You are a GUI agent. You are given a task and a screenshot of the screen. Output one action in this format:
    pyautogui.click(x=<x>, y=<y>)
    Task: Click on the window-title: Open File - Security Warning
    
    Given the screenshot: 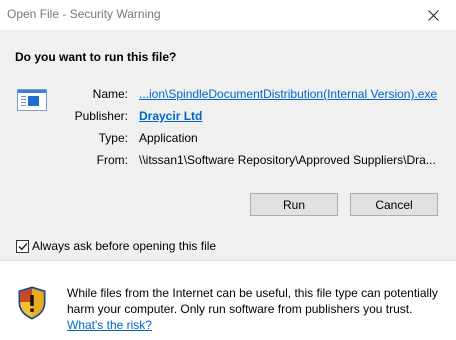 What is the action you would take?
    pyautogui.click(x=84, y=14)
    